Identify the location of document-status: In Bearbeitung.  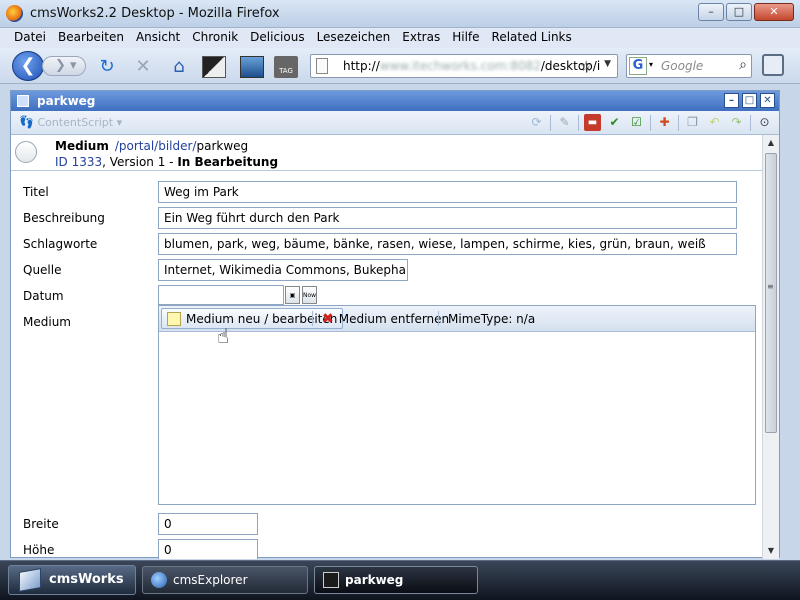
(228, 162).